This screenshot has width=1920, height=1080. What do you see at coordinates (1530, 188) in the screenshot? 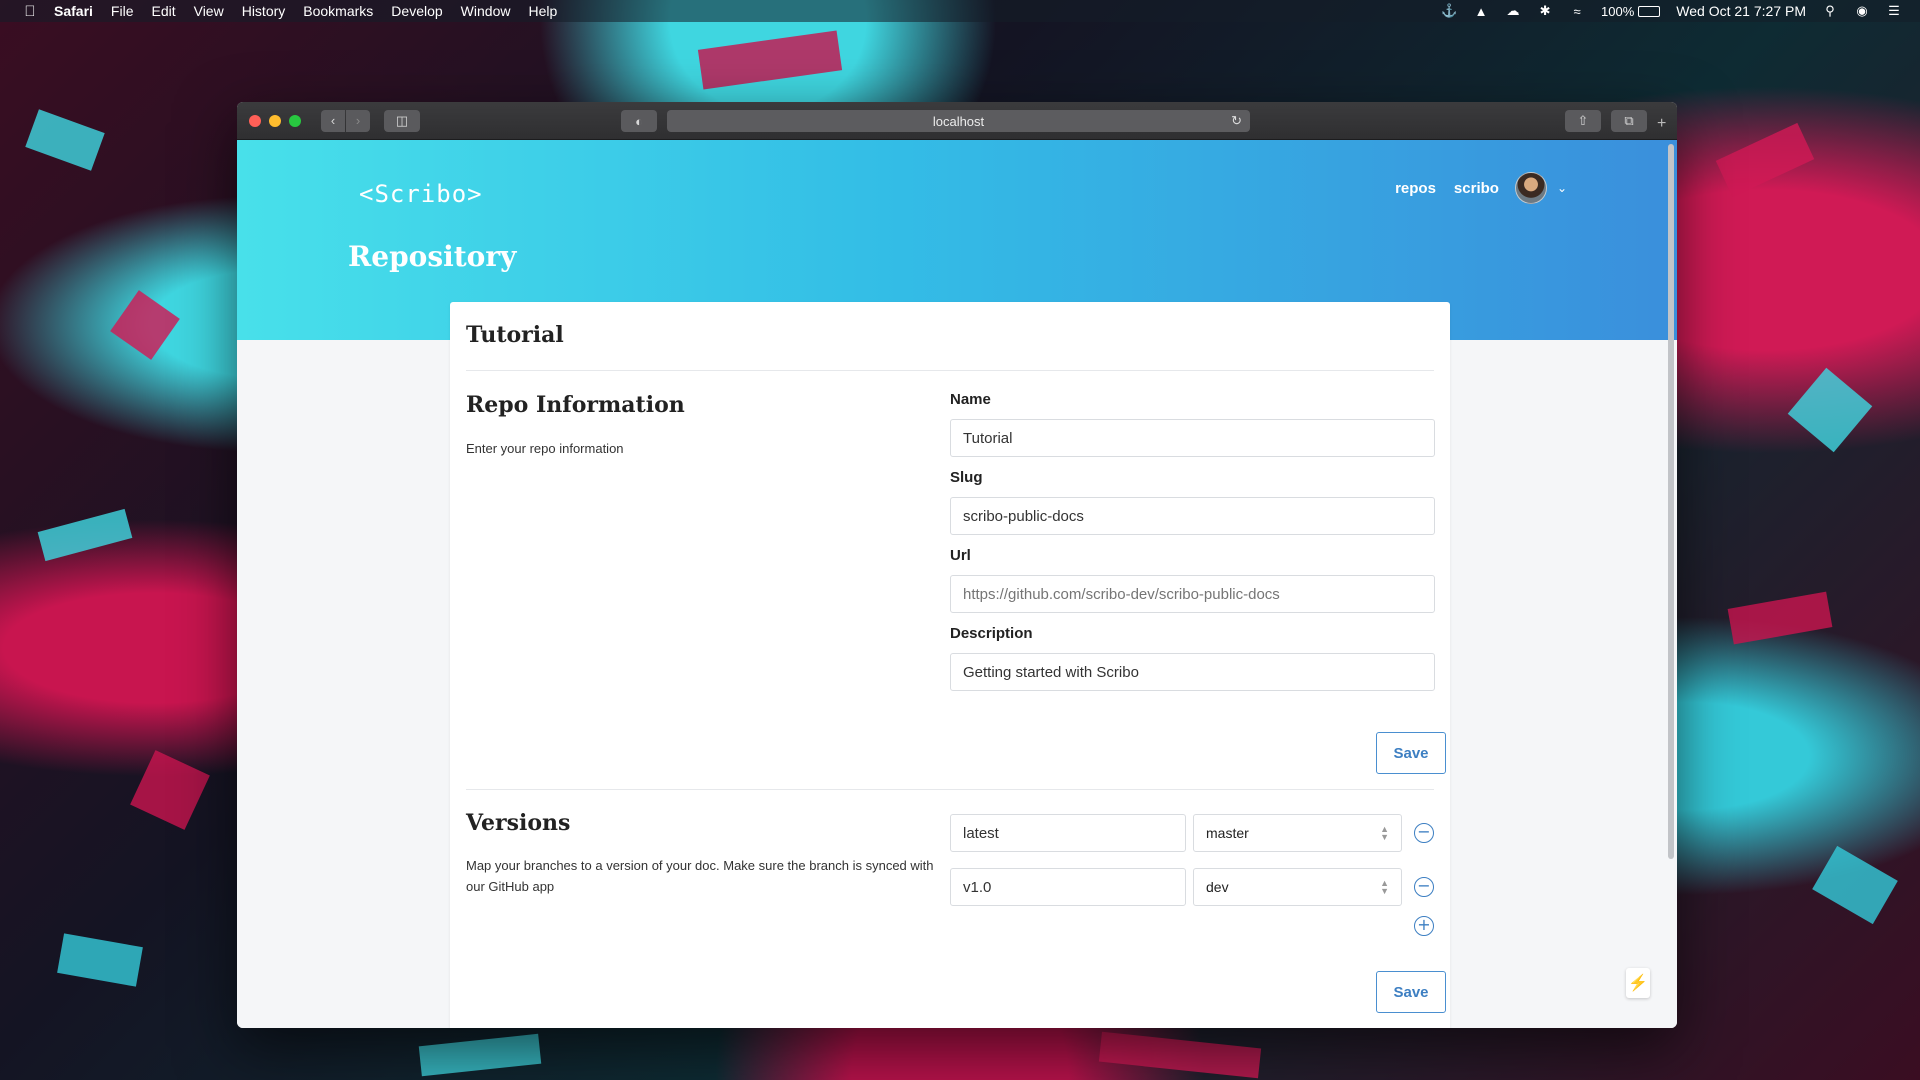
I see `avatar` at bounding box center [1530, 188].